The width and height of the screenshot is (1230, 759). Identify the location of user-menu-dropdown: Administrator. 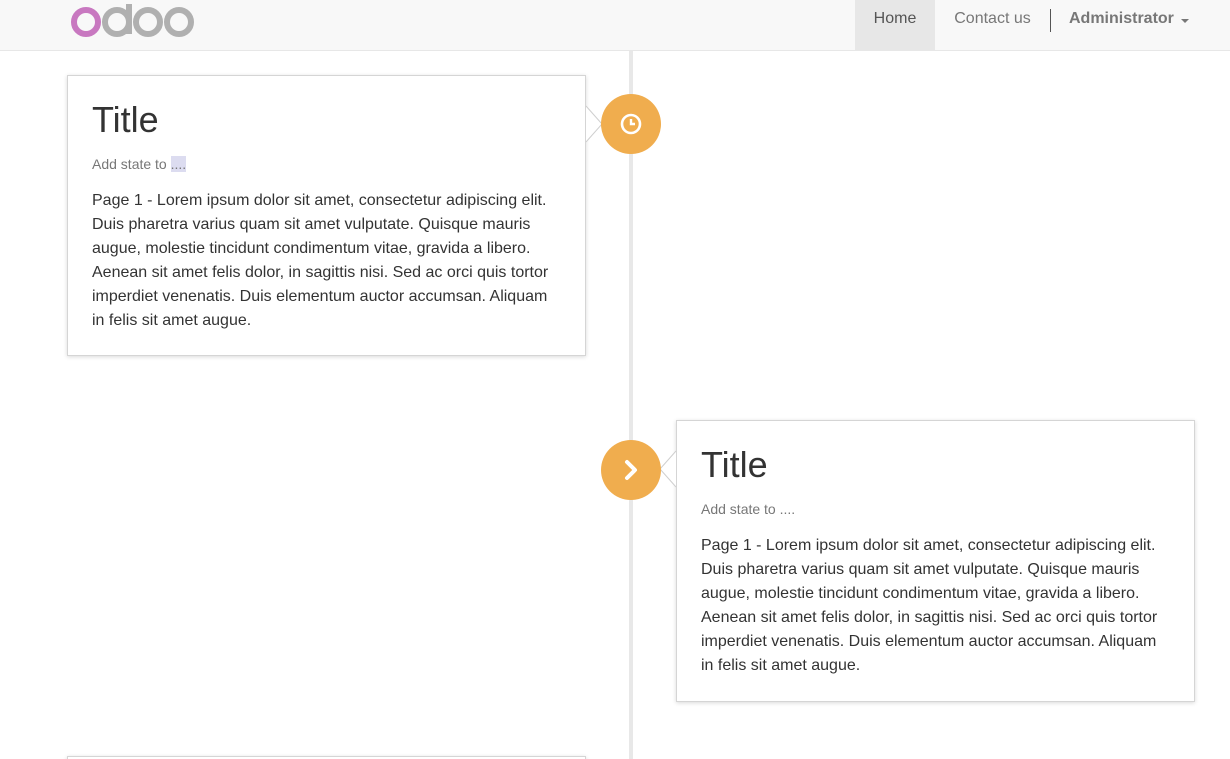
(1129, 25).